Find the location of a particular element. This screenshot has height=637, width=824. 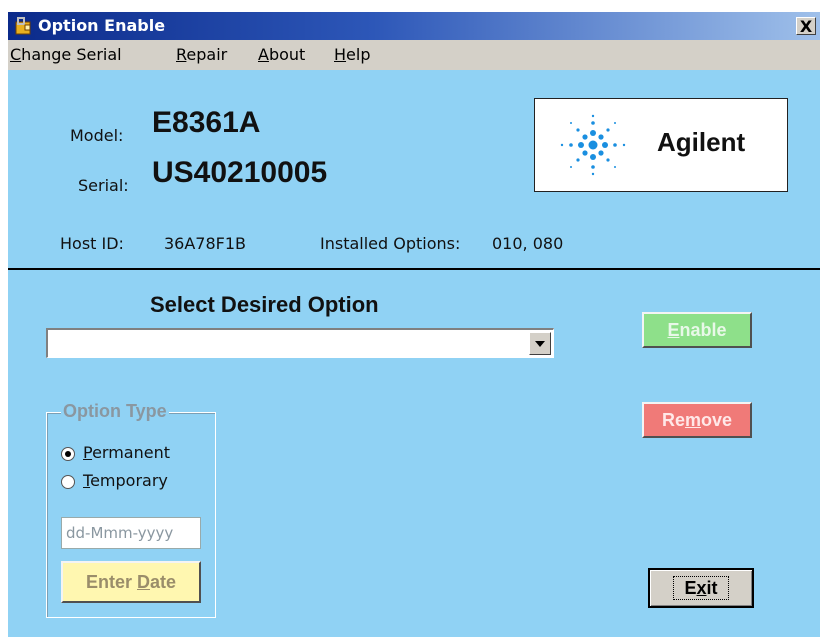

enter-date-label-post: ate is located at coordinates (163, 582).